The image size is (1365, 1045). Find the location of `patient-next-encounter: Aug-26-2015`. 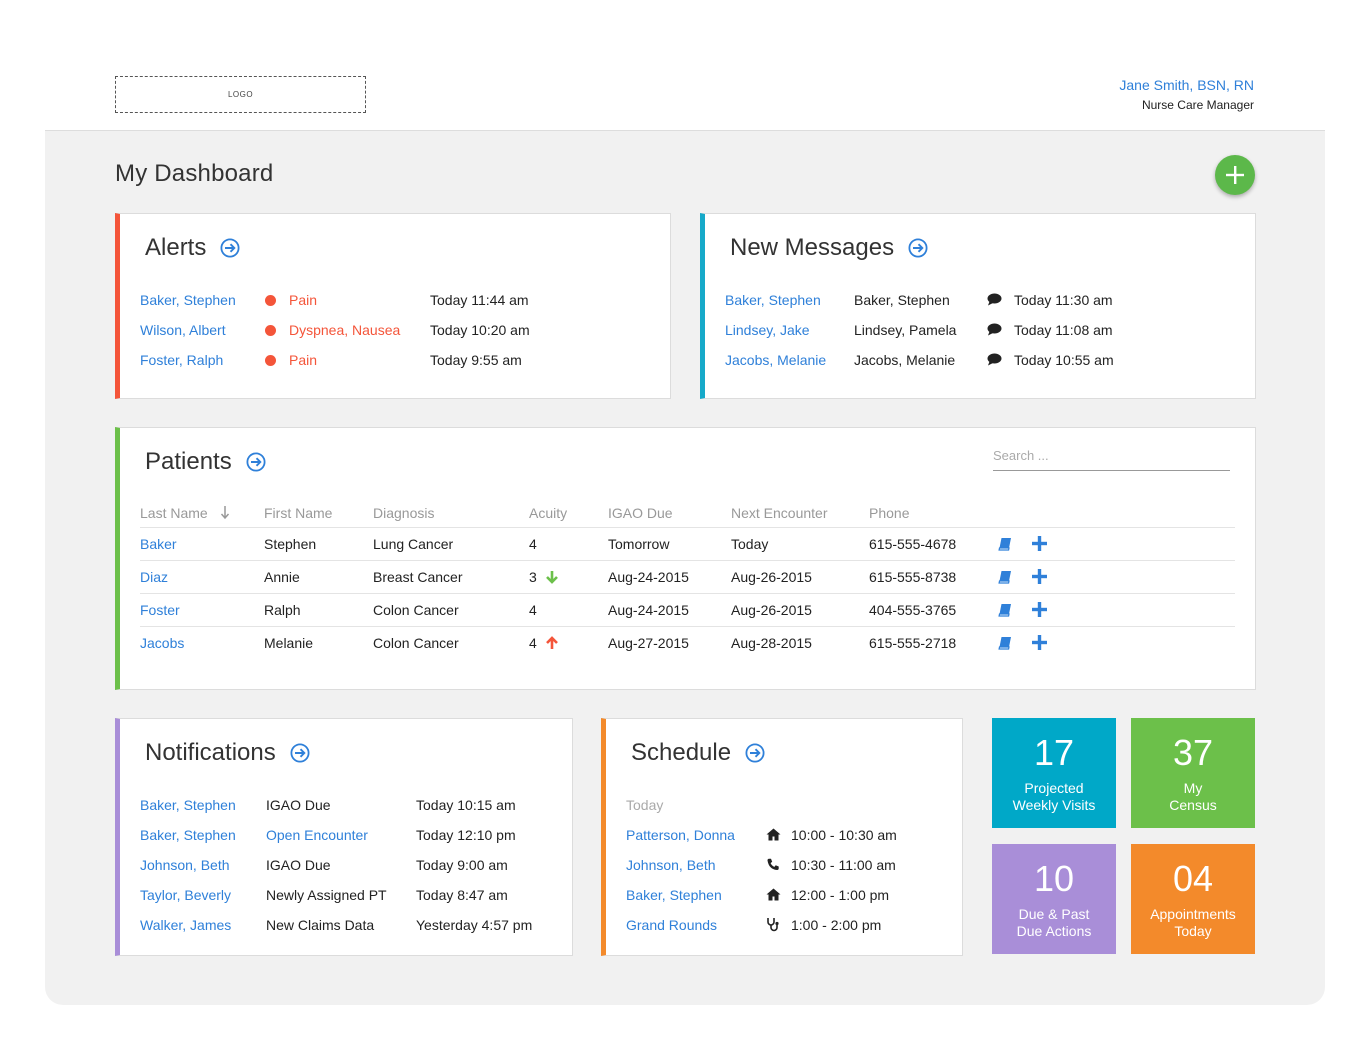

patient-next-encounter: Aug-26-2015 is located at coordinates (771, 577).